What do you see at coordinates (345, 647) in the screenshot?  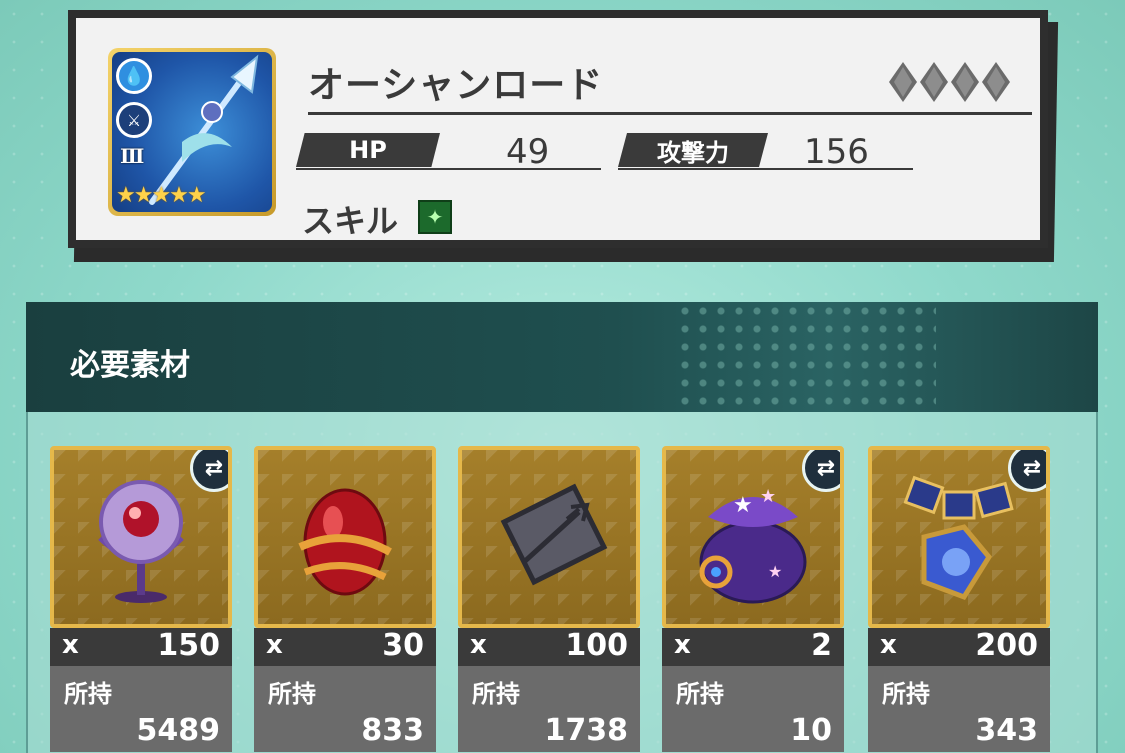 I see `required-quantity: x 30` at bounding box center [345, 647].